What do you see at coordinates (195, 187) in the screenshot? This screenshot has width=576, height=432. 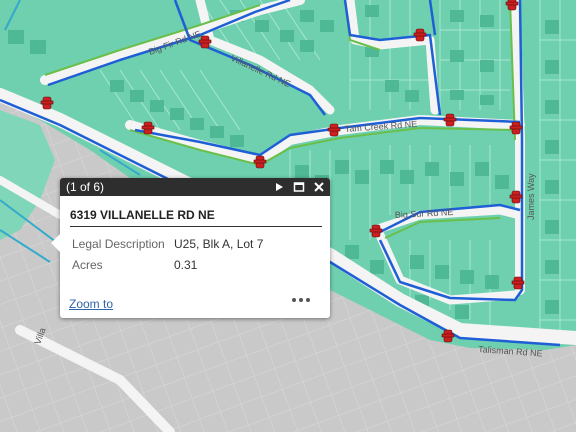 I see `popup-header: (1 of 6)` at bounding box center [195, 187].